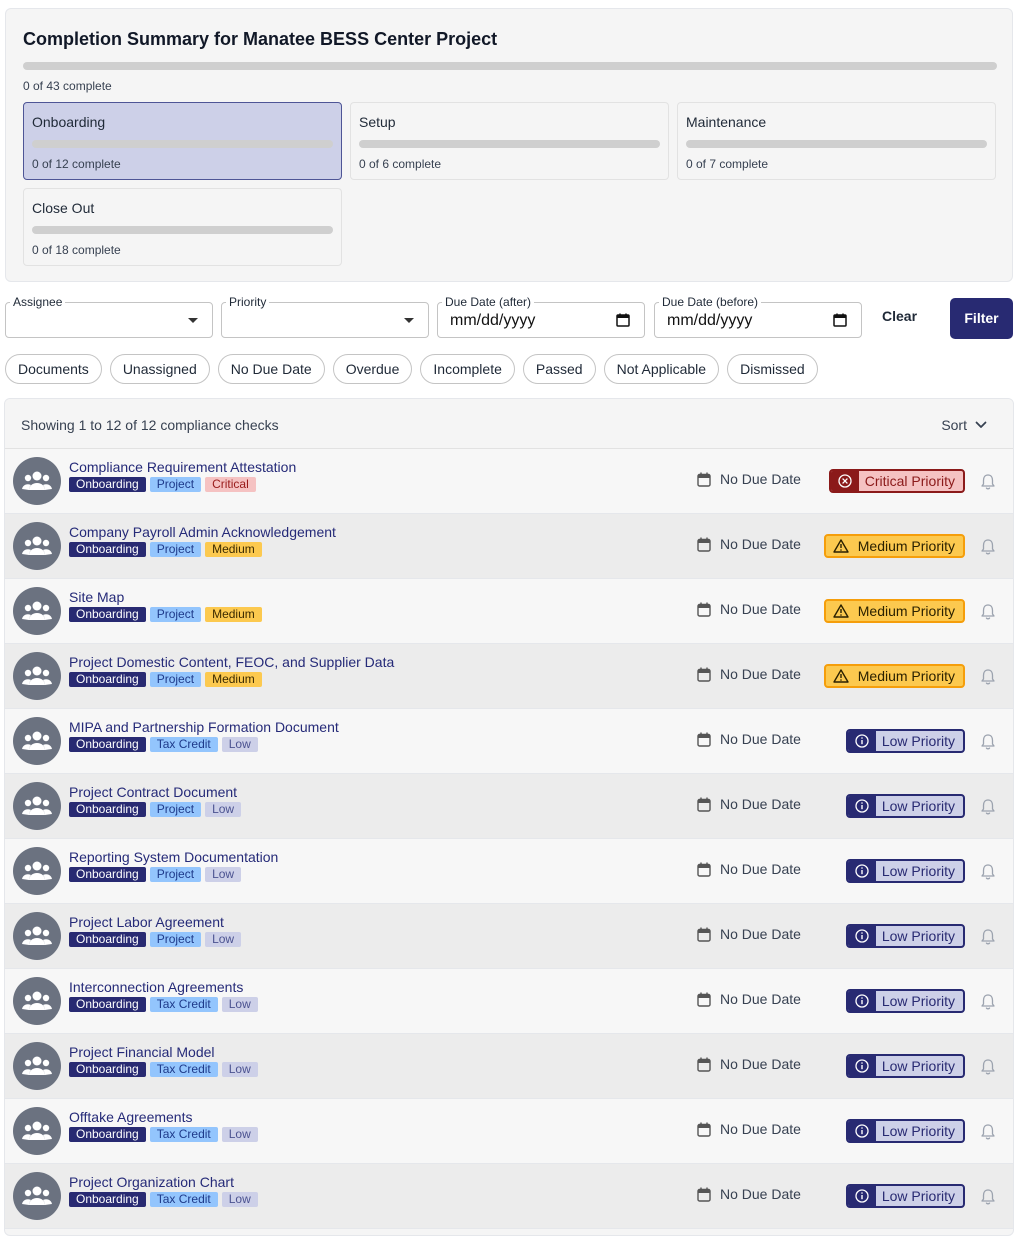 The image size is (1018, 1249). What do you see at coordinates (173, 857) in the screenshot?
I see `check-title: Reporting System Documentation` at bounding box center [173, 857].